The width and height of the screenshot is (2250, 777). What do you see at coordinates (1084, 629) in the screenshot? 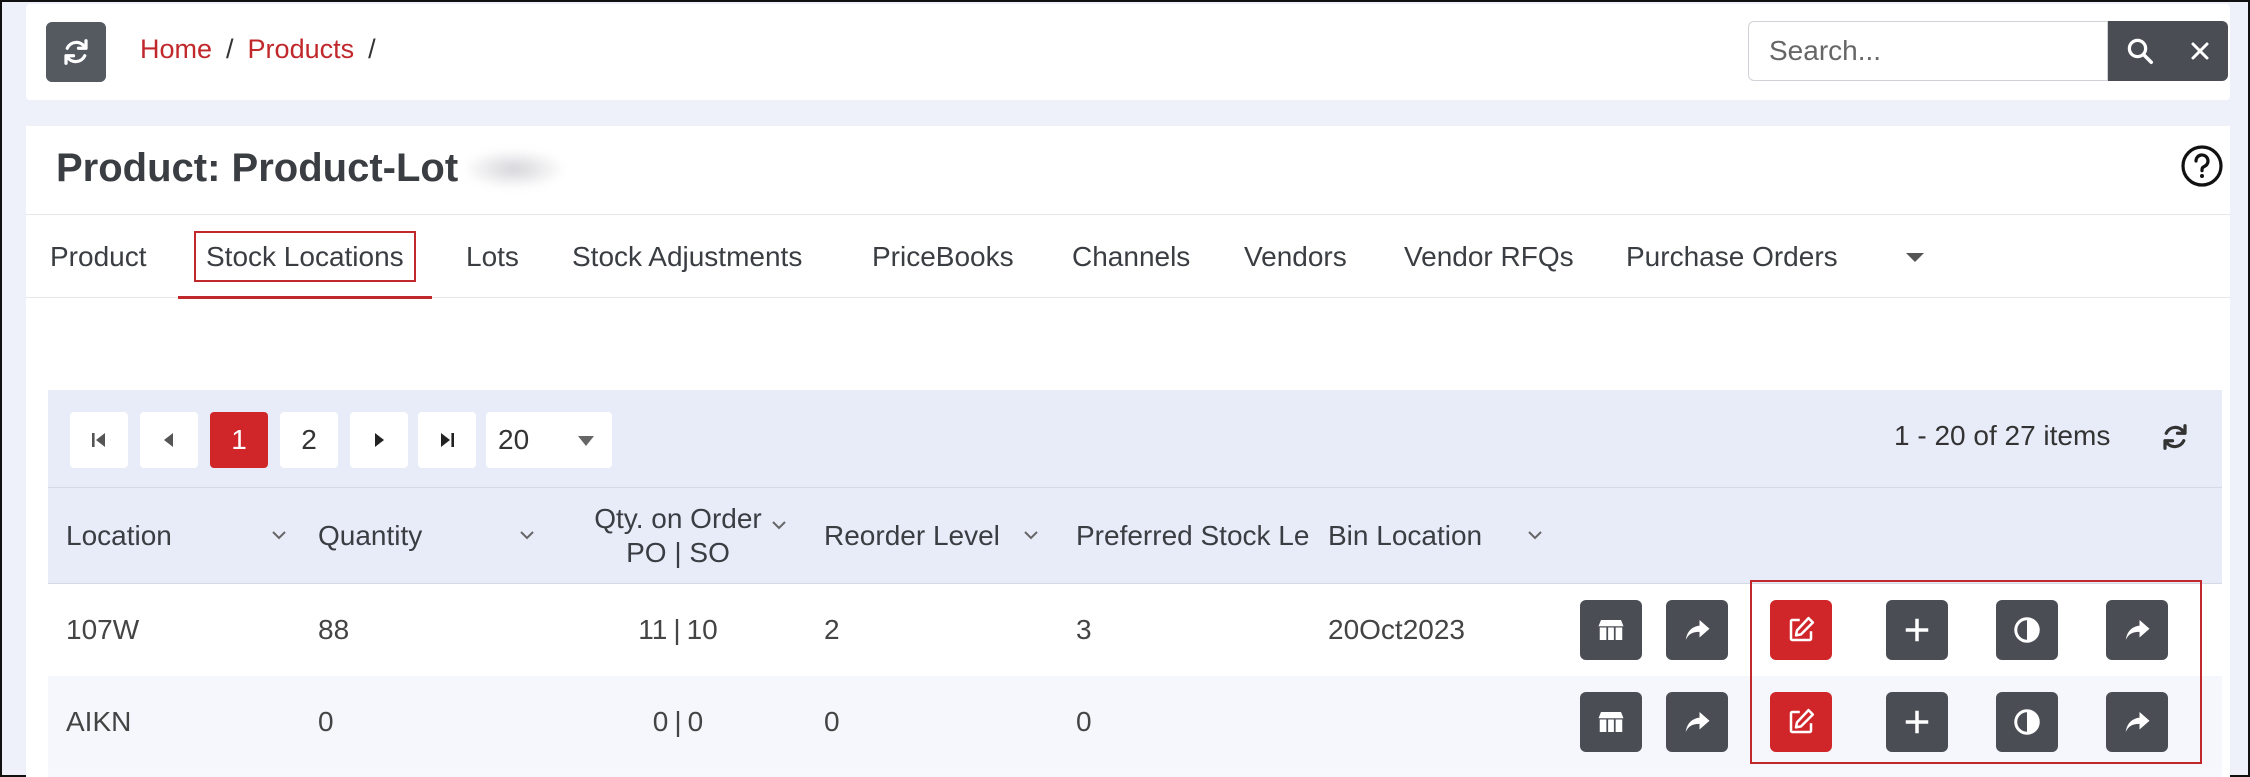
I see `cell-preferred-stock-level: 3` at bounding box center [1084, 629].